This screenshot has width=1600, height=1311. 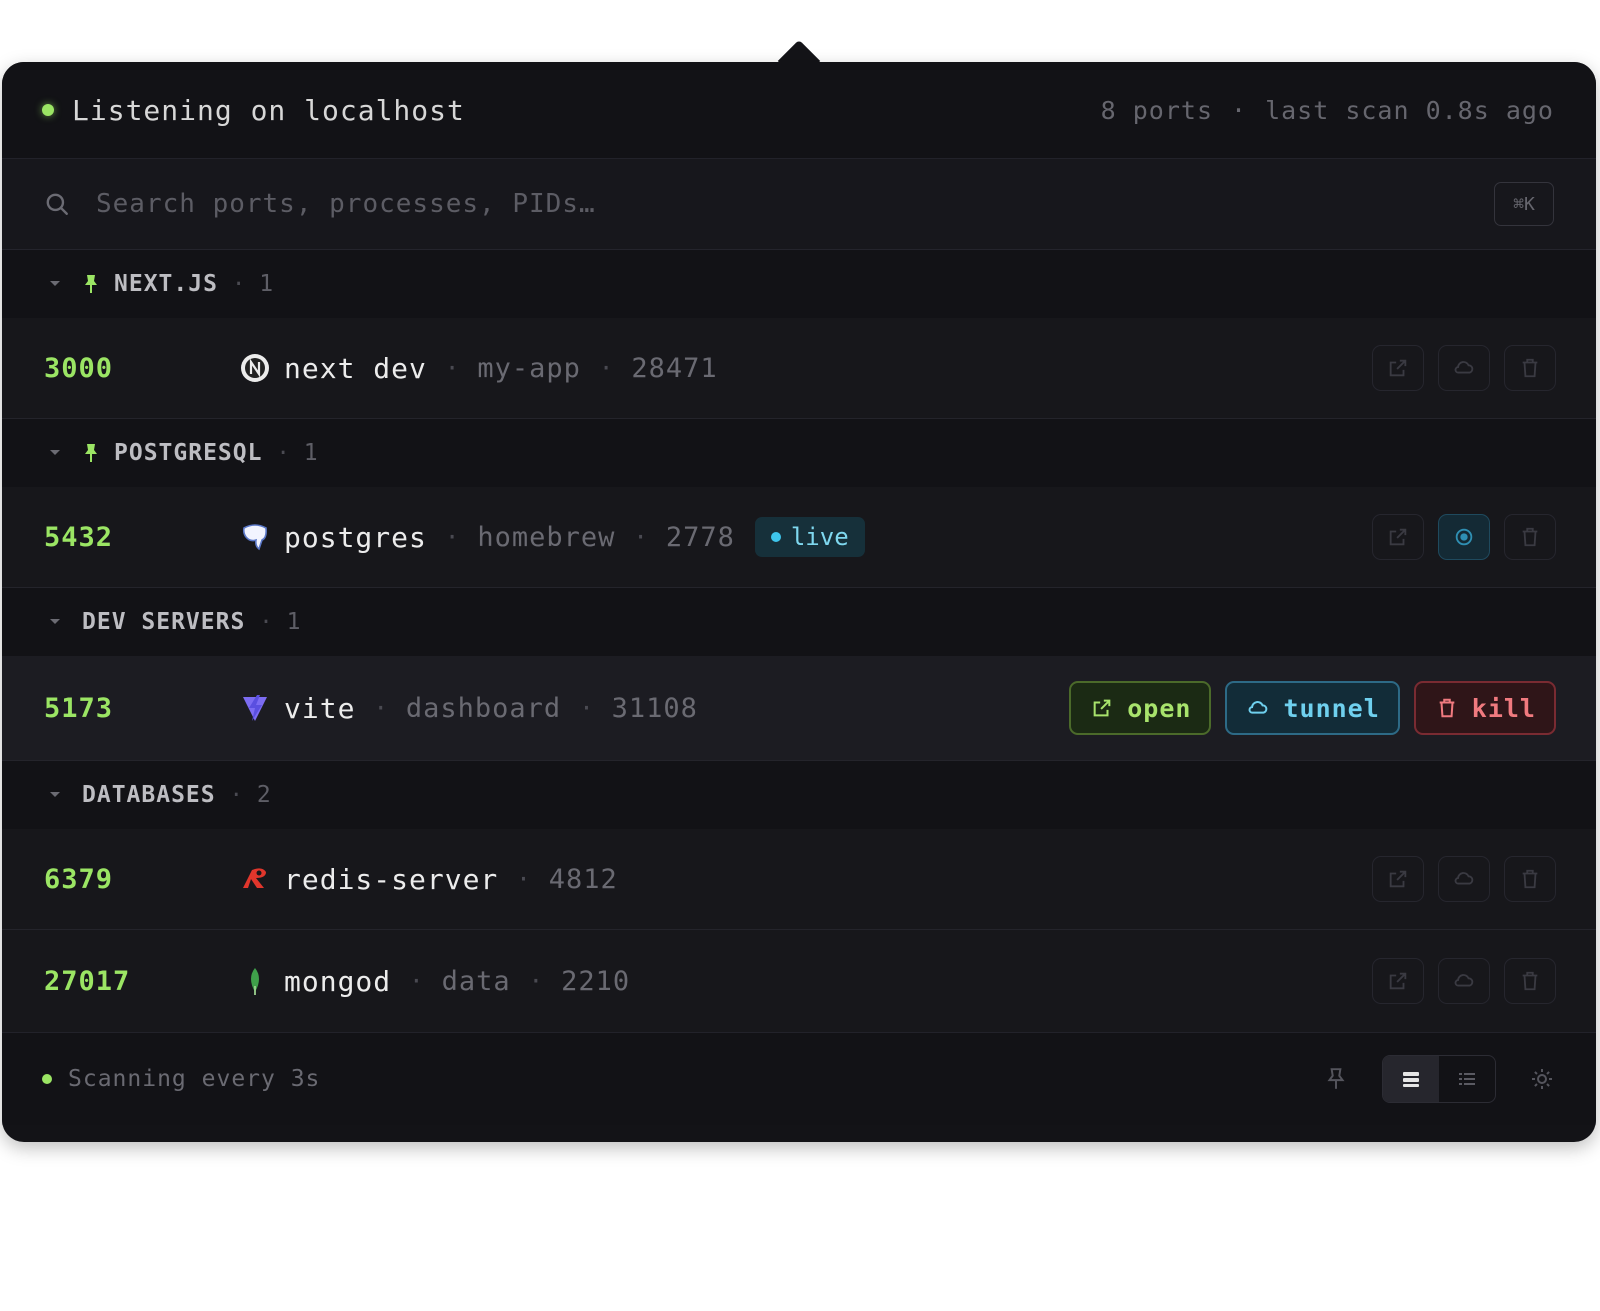 What do you see at coordinates (164, 622) in the screenshot?
I see `group-name: DEV SERVERS` at bounding box center [164, 622].